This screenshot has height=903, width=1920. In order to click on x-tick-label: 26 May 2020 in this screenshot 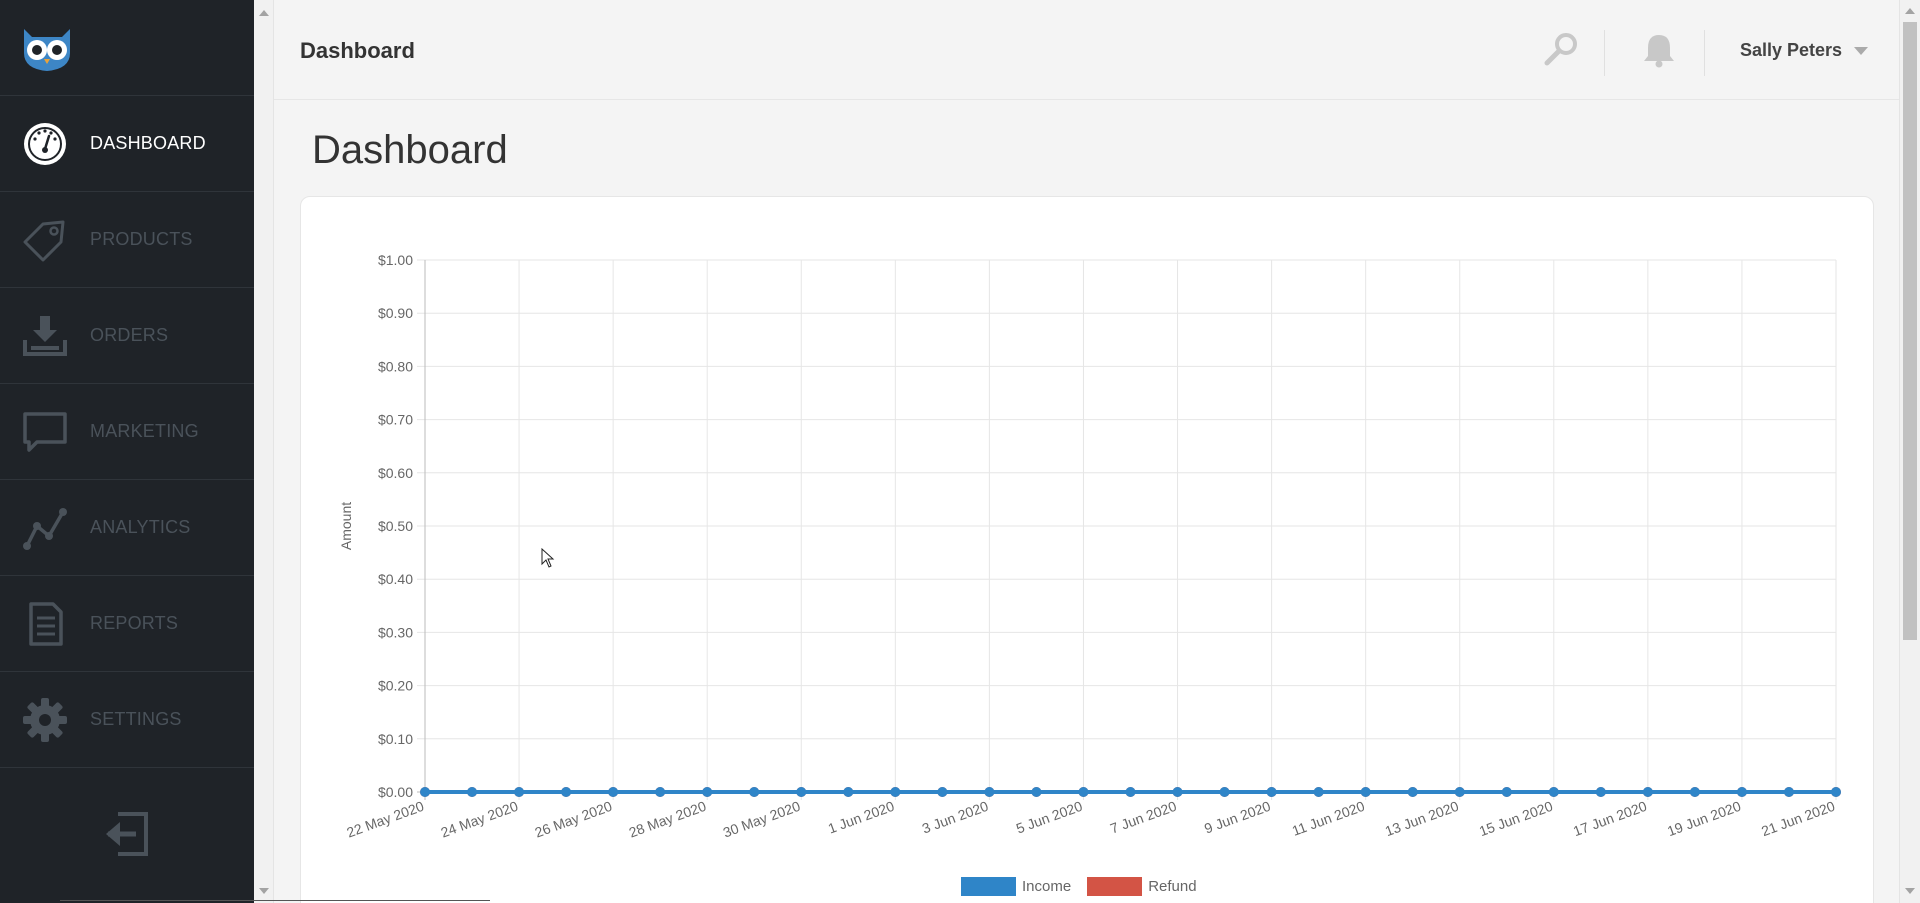, I will do `click(574, 819)`.